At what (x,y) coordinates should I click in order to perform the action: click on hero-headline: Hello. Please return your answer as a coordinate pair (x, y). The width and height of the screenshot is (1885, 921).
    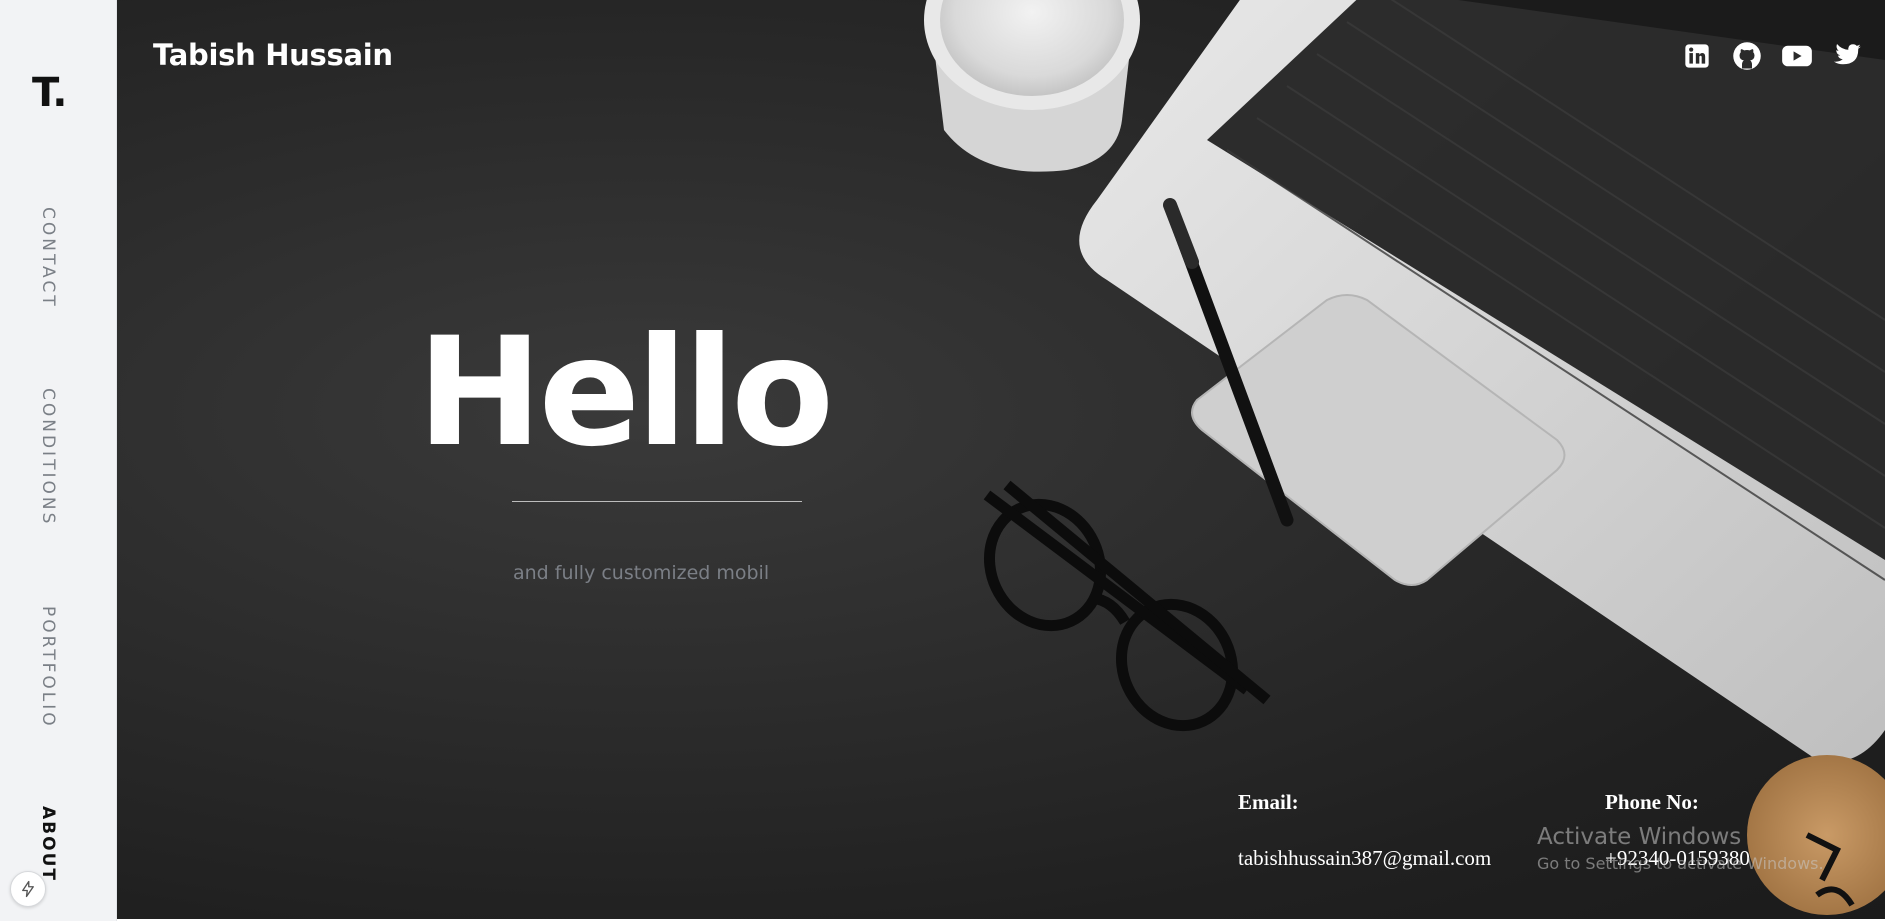
    Looking at the image, I should click on (625, 393).